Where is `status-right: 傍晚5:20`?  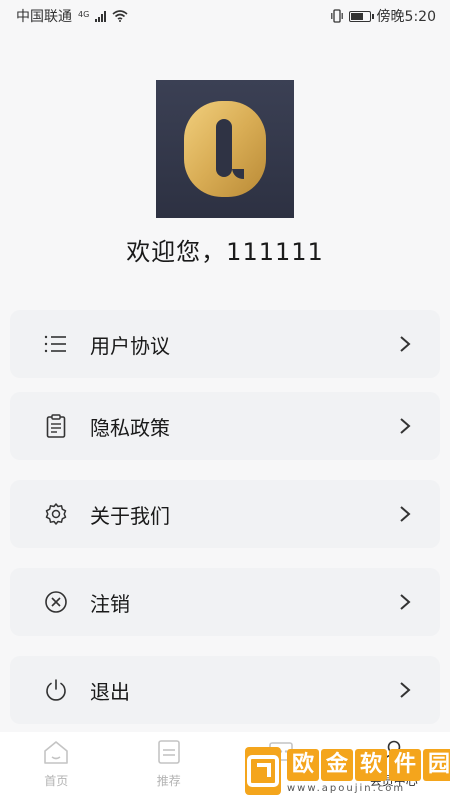
status-right: 傍晚5:20 is located at coordinates (383, 16).